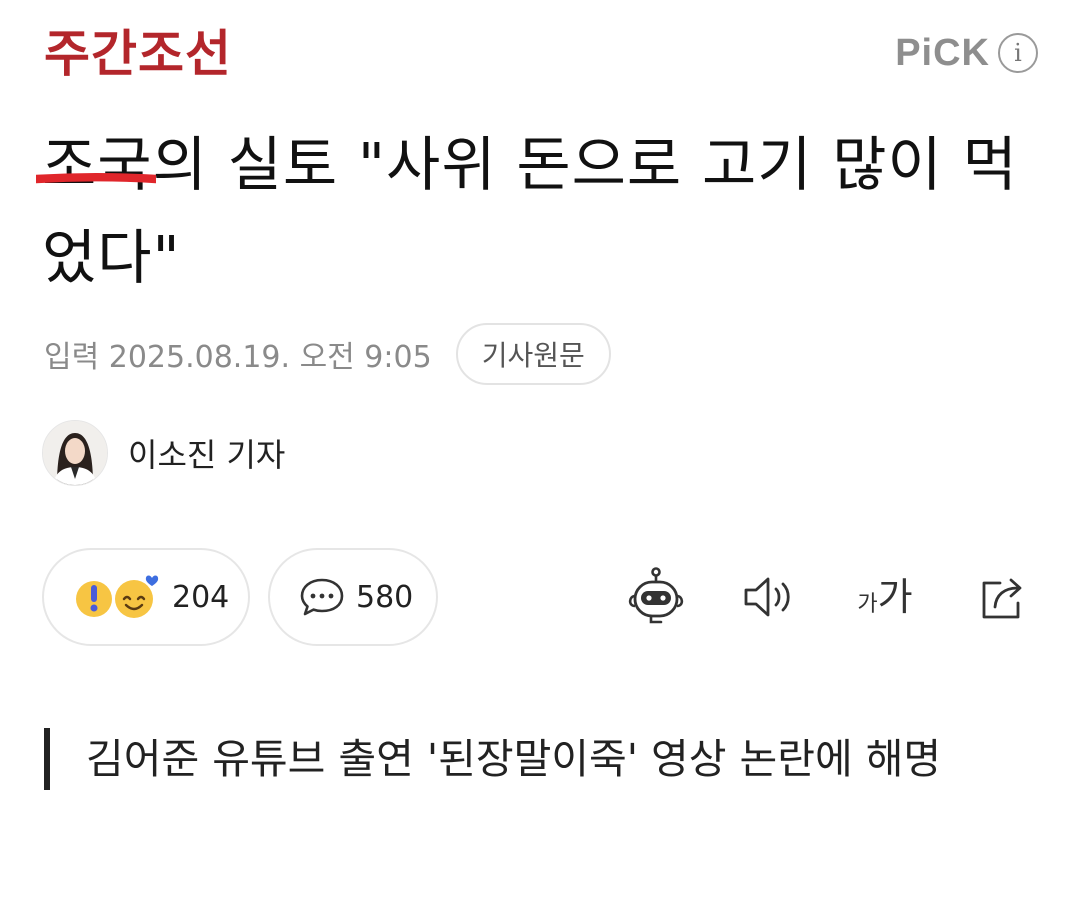  I want to click on pick-badge: PiCK i, so click(966, 53).